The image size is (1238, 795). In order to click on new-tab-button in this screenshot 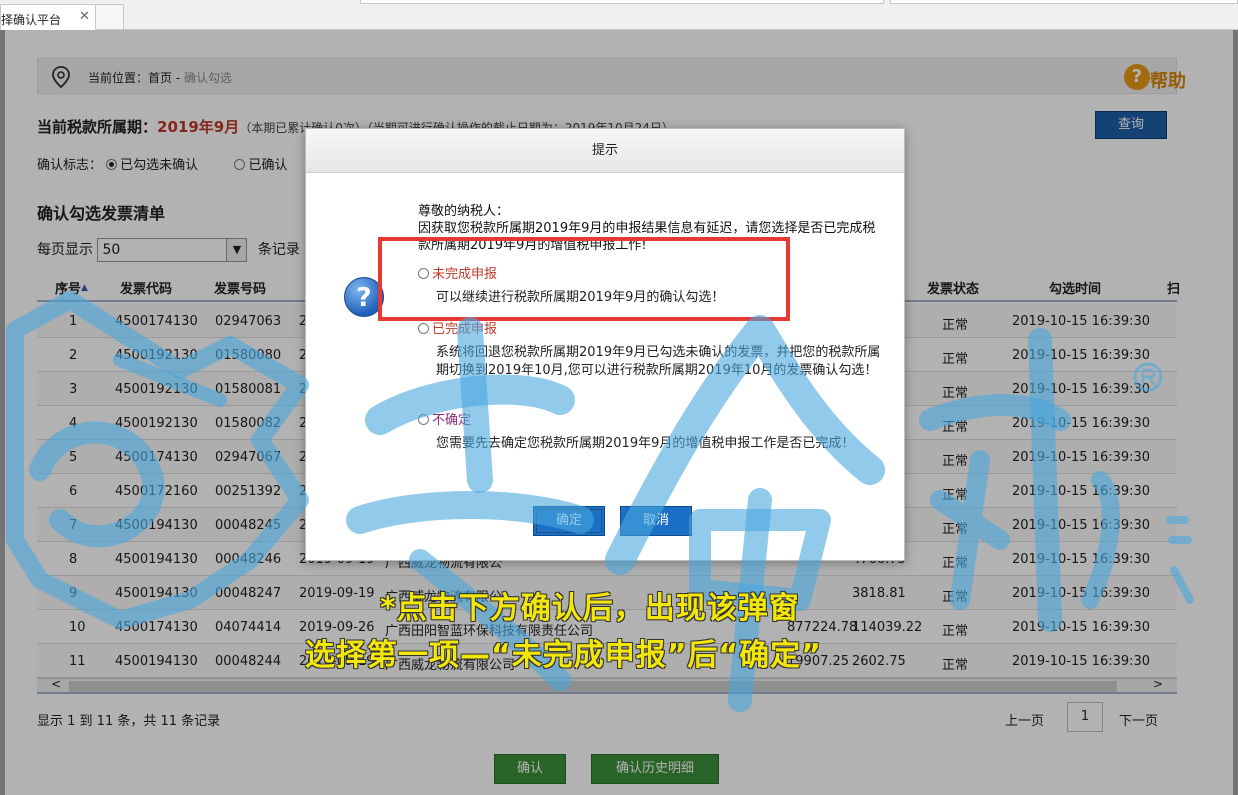, I will do `click(110, 17)`.